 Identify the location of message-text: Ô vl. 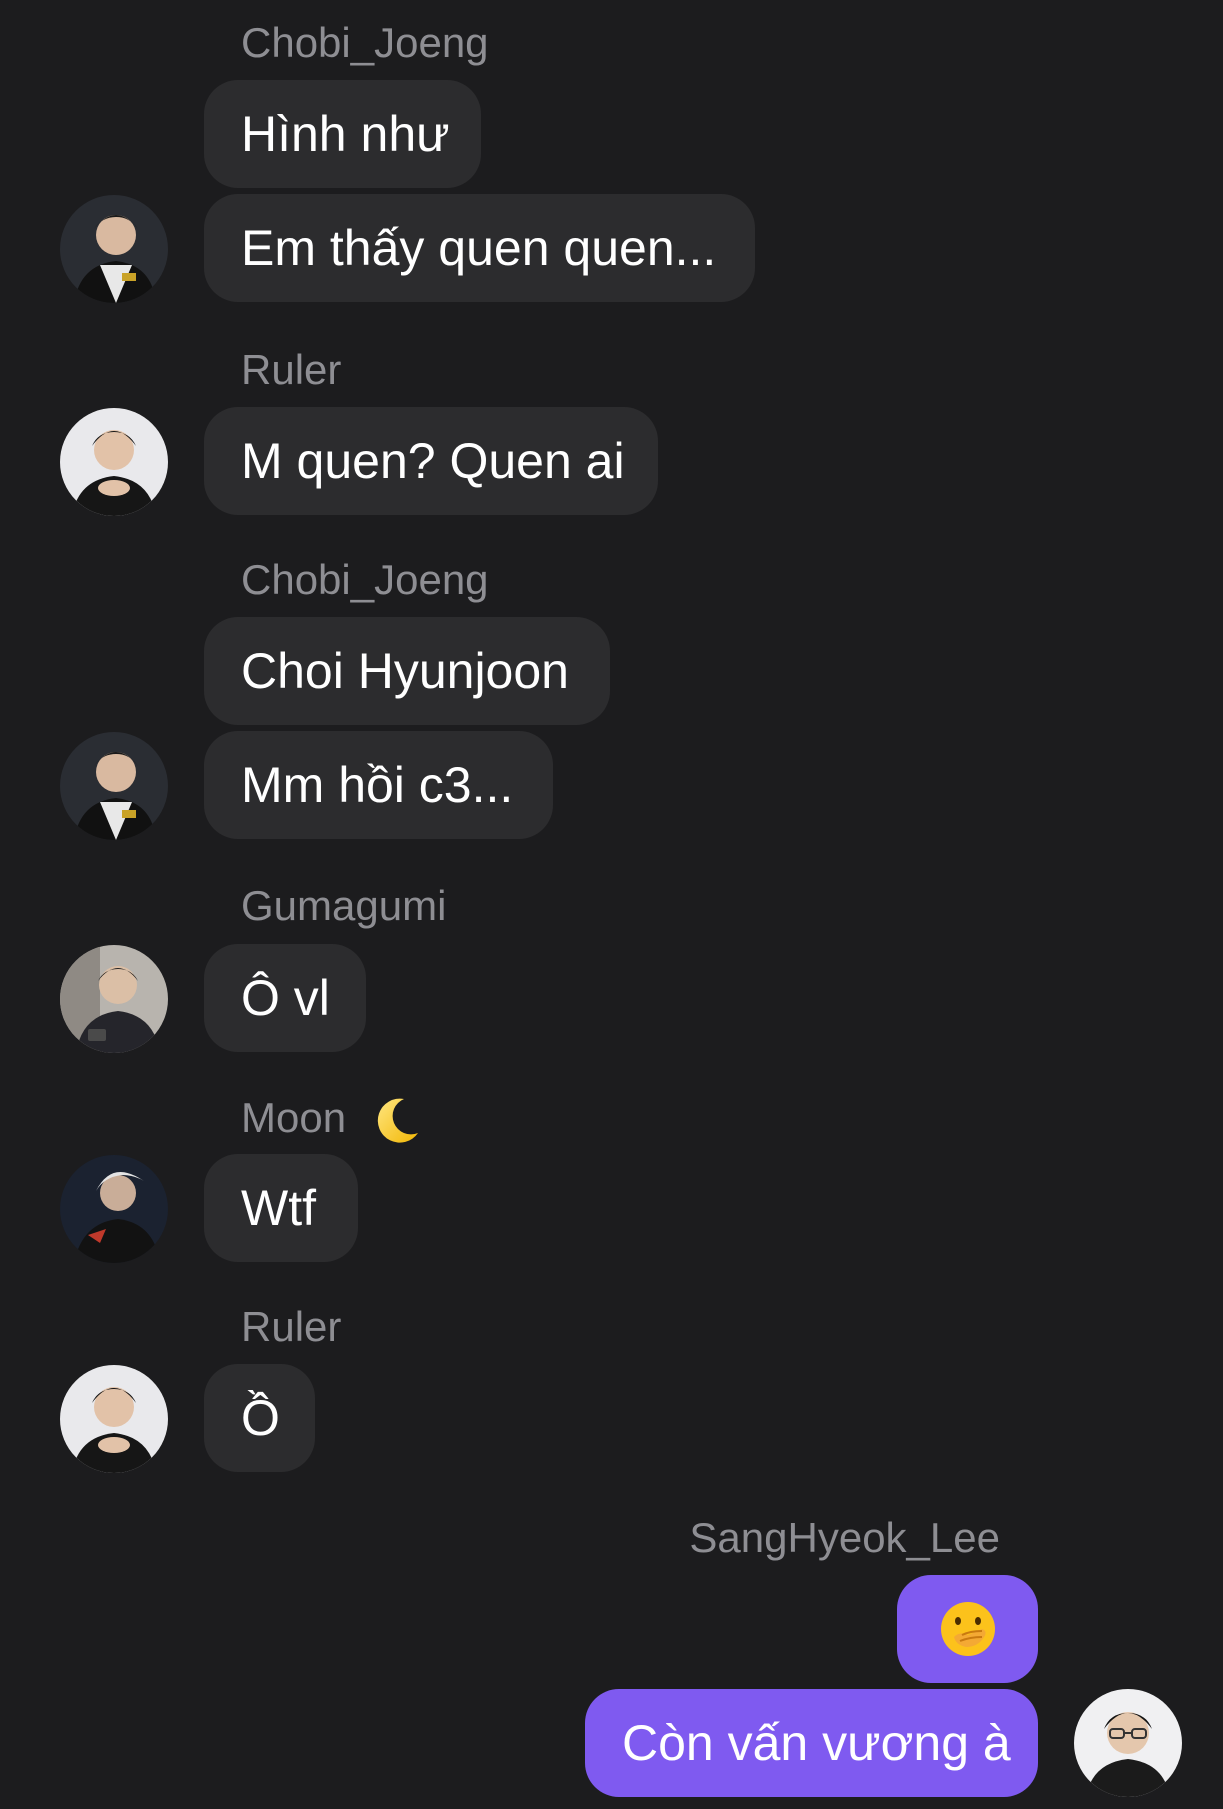
(285, 998).